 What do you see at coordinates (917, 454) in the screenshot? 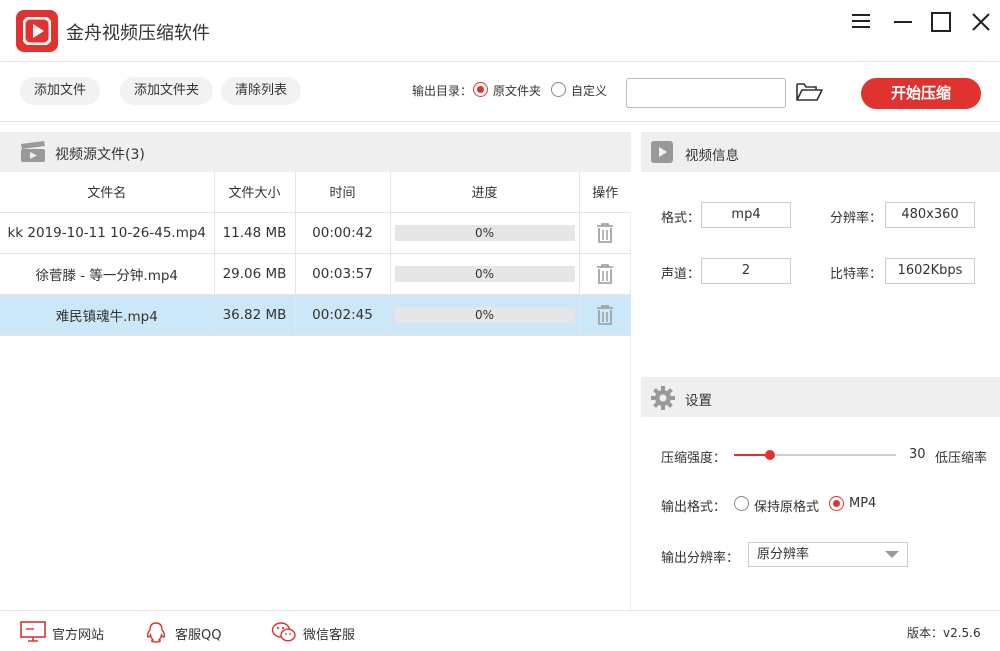
I see `strength-value: 30` at bounding box center [917, 454].